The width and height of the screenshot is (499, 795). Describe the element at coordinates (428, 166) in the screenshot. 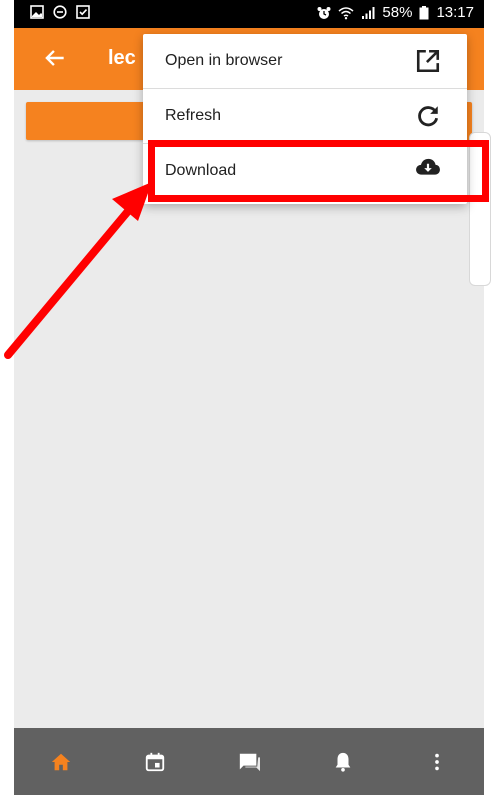

I see `cloud-download-icon` at that location.